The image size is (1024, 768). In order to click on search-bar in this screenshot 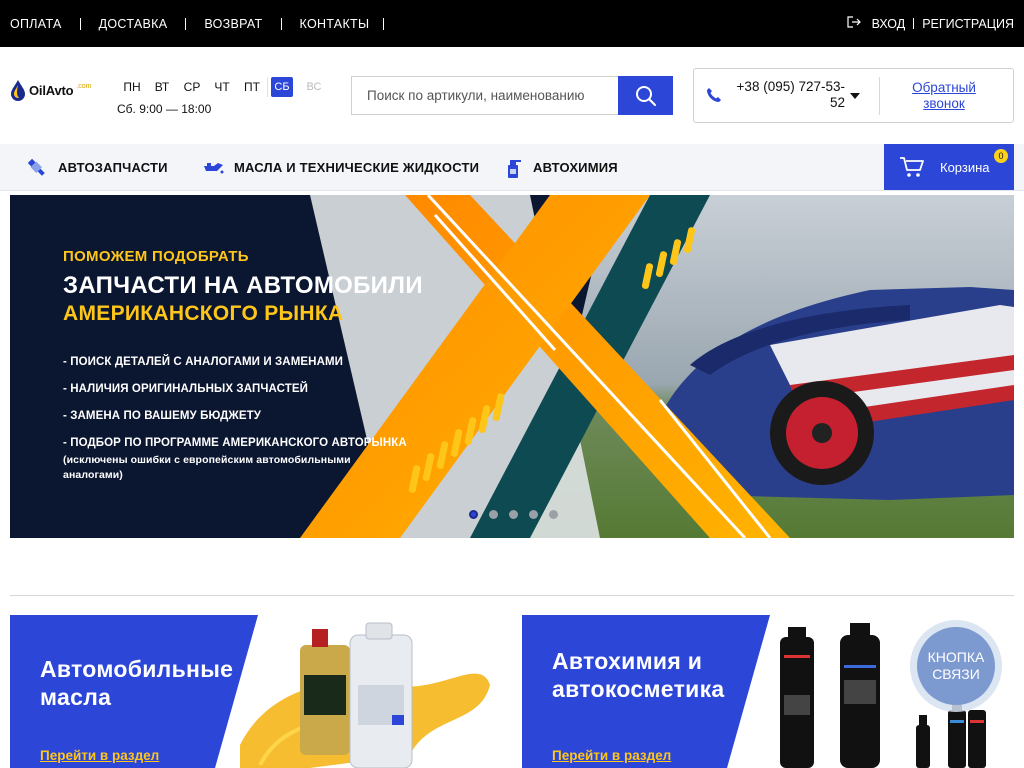, I will do `click(512, 95)`.